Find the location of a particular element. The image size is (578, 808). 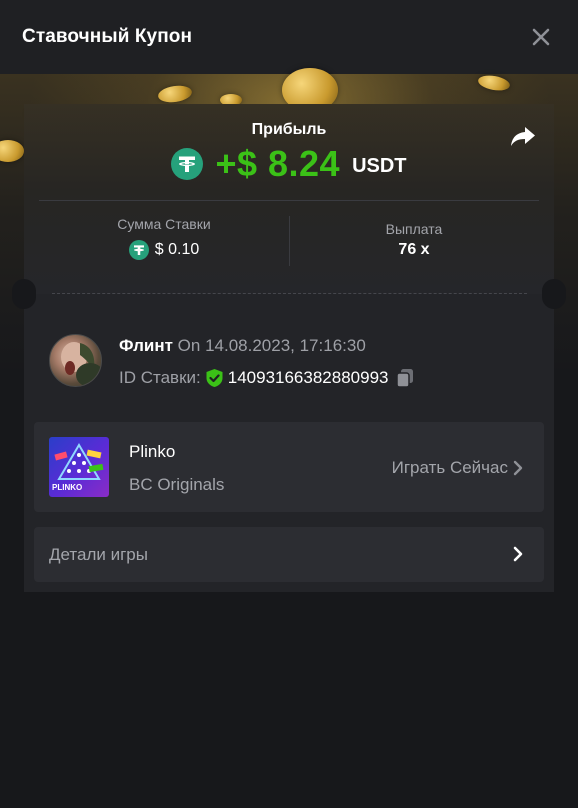

bet-amount-label: Сумма Ставки is located at coordinates (164, 224).